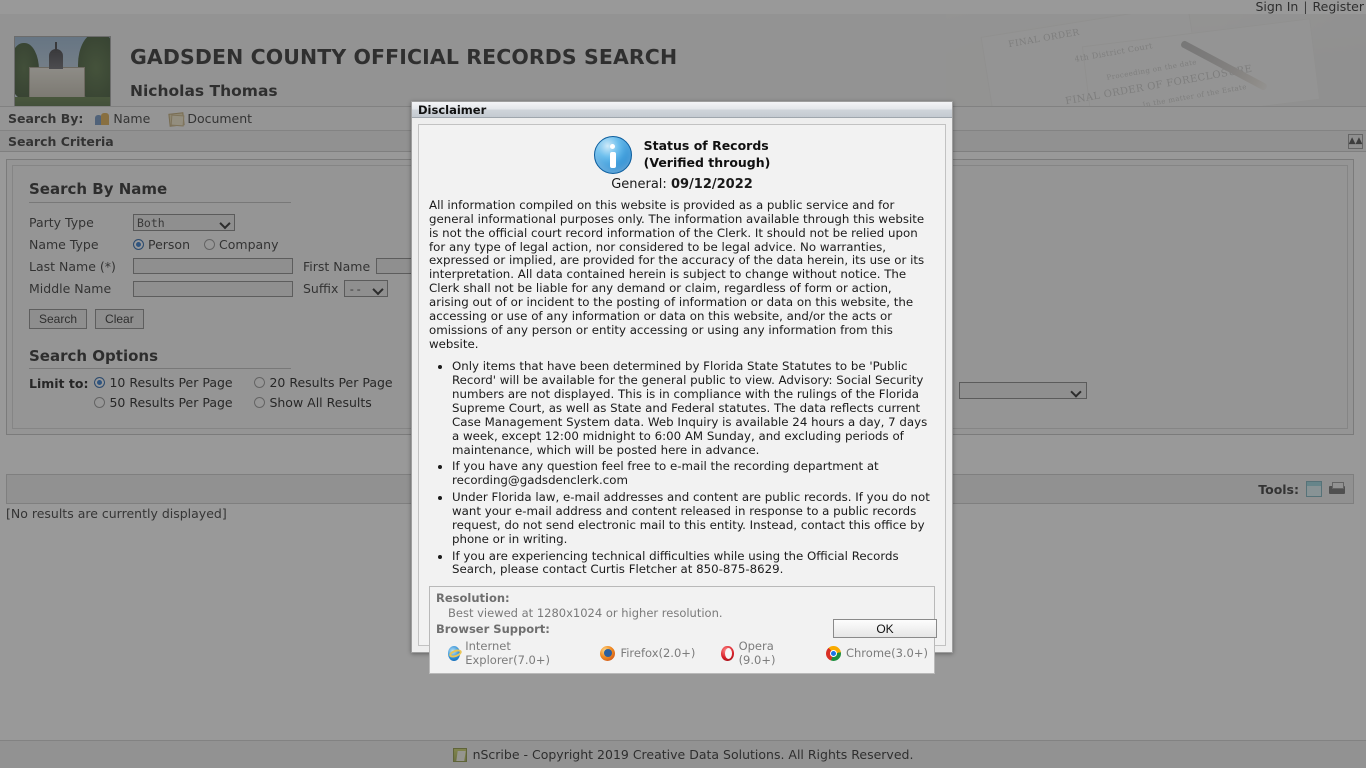 This screenshot has width=1366, height=768. What do you see at coordinates (711, 184) in the screenshot?
I see `general-date: 09/12/2022` at bounding box center [711, 184].